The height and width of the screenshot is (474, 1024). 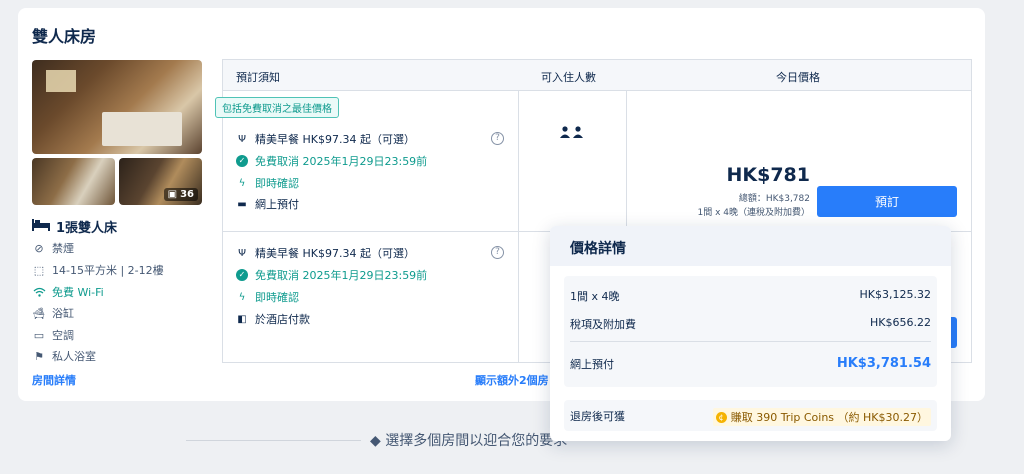 What do you see at coordinates (73, 181) in the screenshot?
I see `room-photo-thumb` at bounding box center [73, 181].